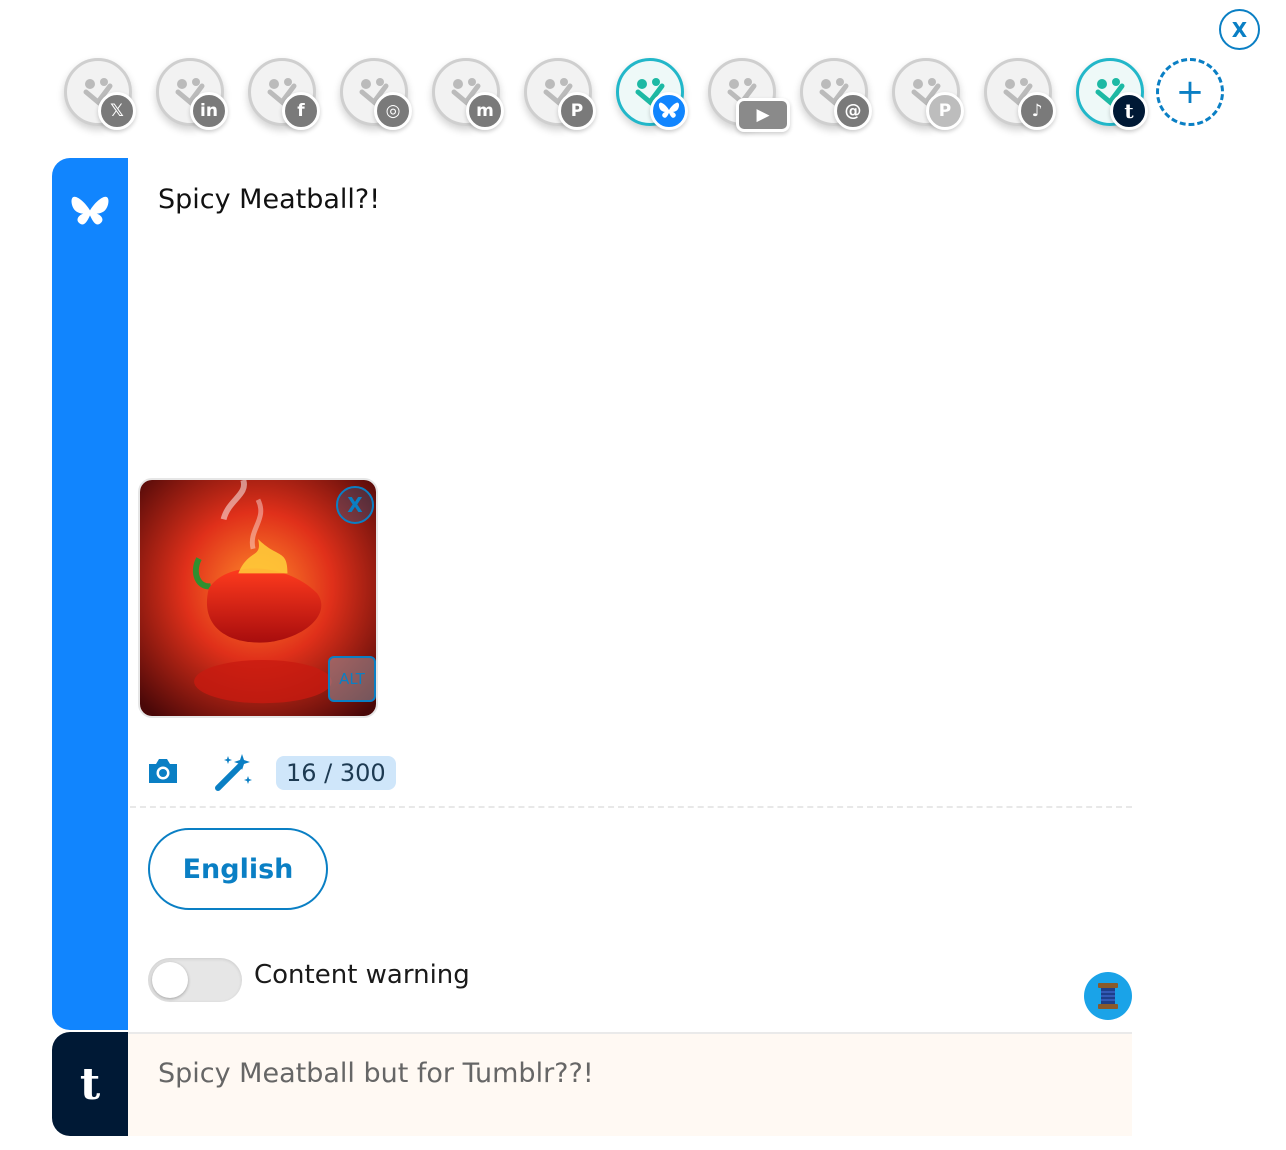  I want to click on thread-spool-button, so click(1108, 996).